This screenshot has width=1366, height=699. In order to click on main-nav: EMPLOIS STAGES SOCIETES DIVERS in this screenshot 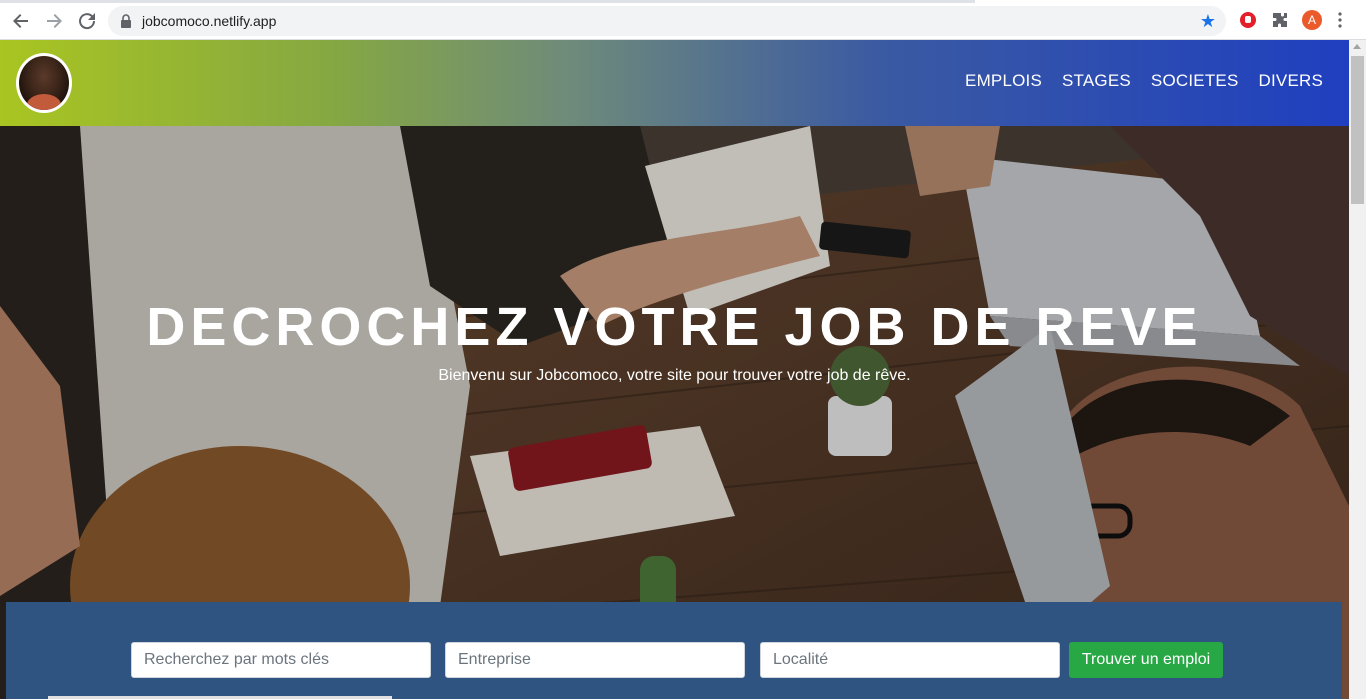, I will do `click(1144, 81)`.